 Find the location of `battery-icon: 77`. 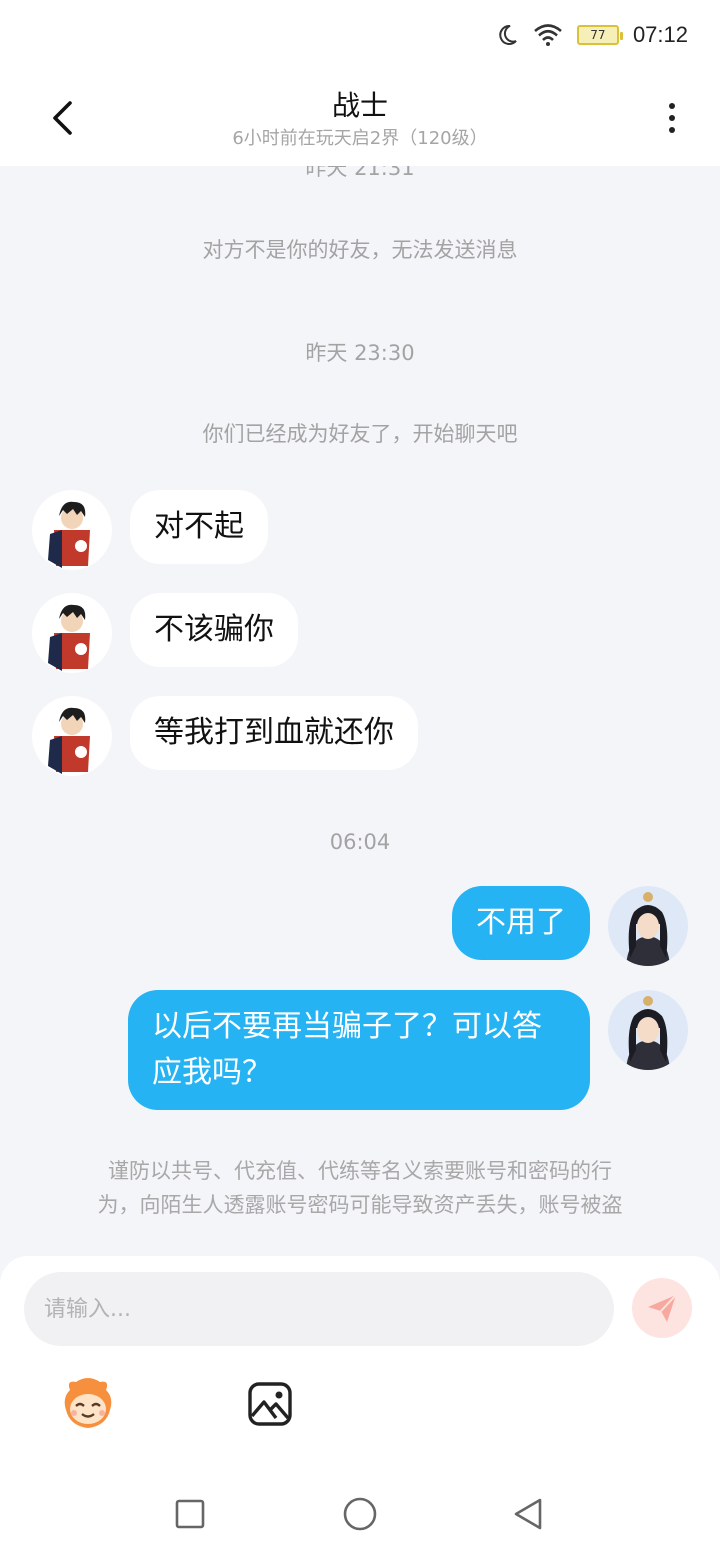

battery-icon: 77 is located at coordinates (599, 35).